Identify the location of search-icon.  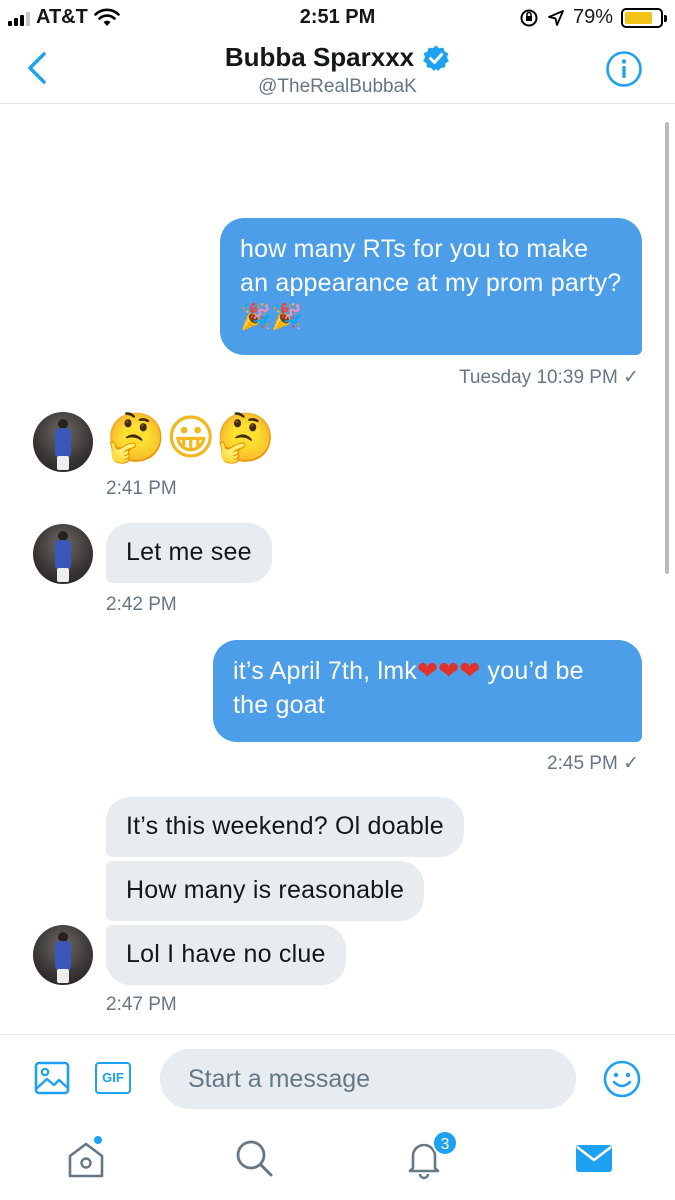
(254, 1158).